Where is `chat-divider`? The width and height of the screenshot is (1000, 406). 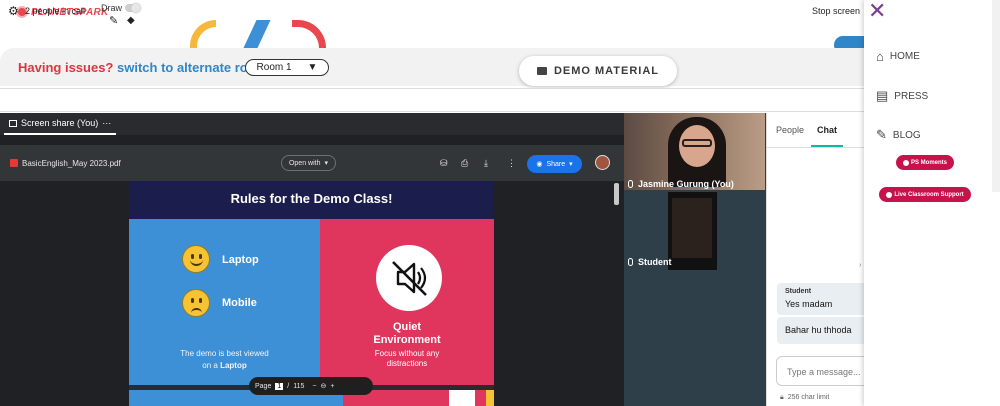
chat-divider is located at coordinates (816, 147).